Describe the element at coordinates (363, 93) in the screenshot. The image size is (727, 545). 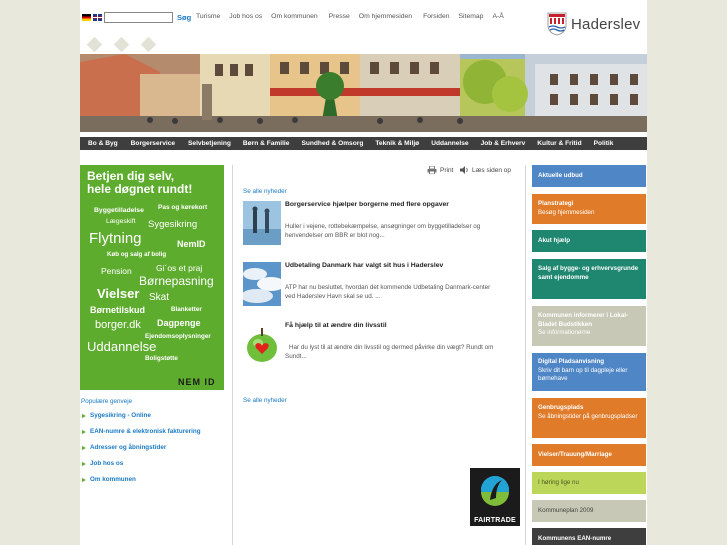
I see `banner-photo` at that location.